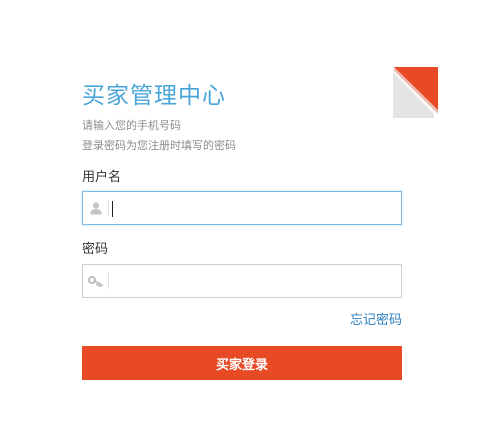 This screenshot has width=478, height=438. I want to click on password-input, so click(254, 281).